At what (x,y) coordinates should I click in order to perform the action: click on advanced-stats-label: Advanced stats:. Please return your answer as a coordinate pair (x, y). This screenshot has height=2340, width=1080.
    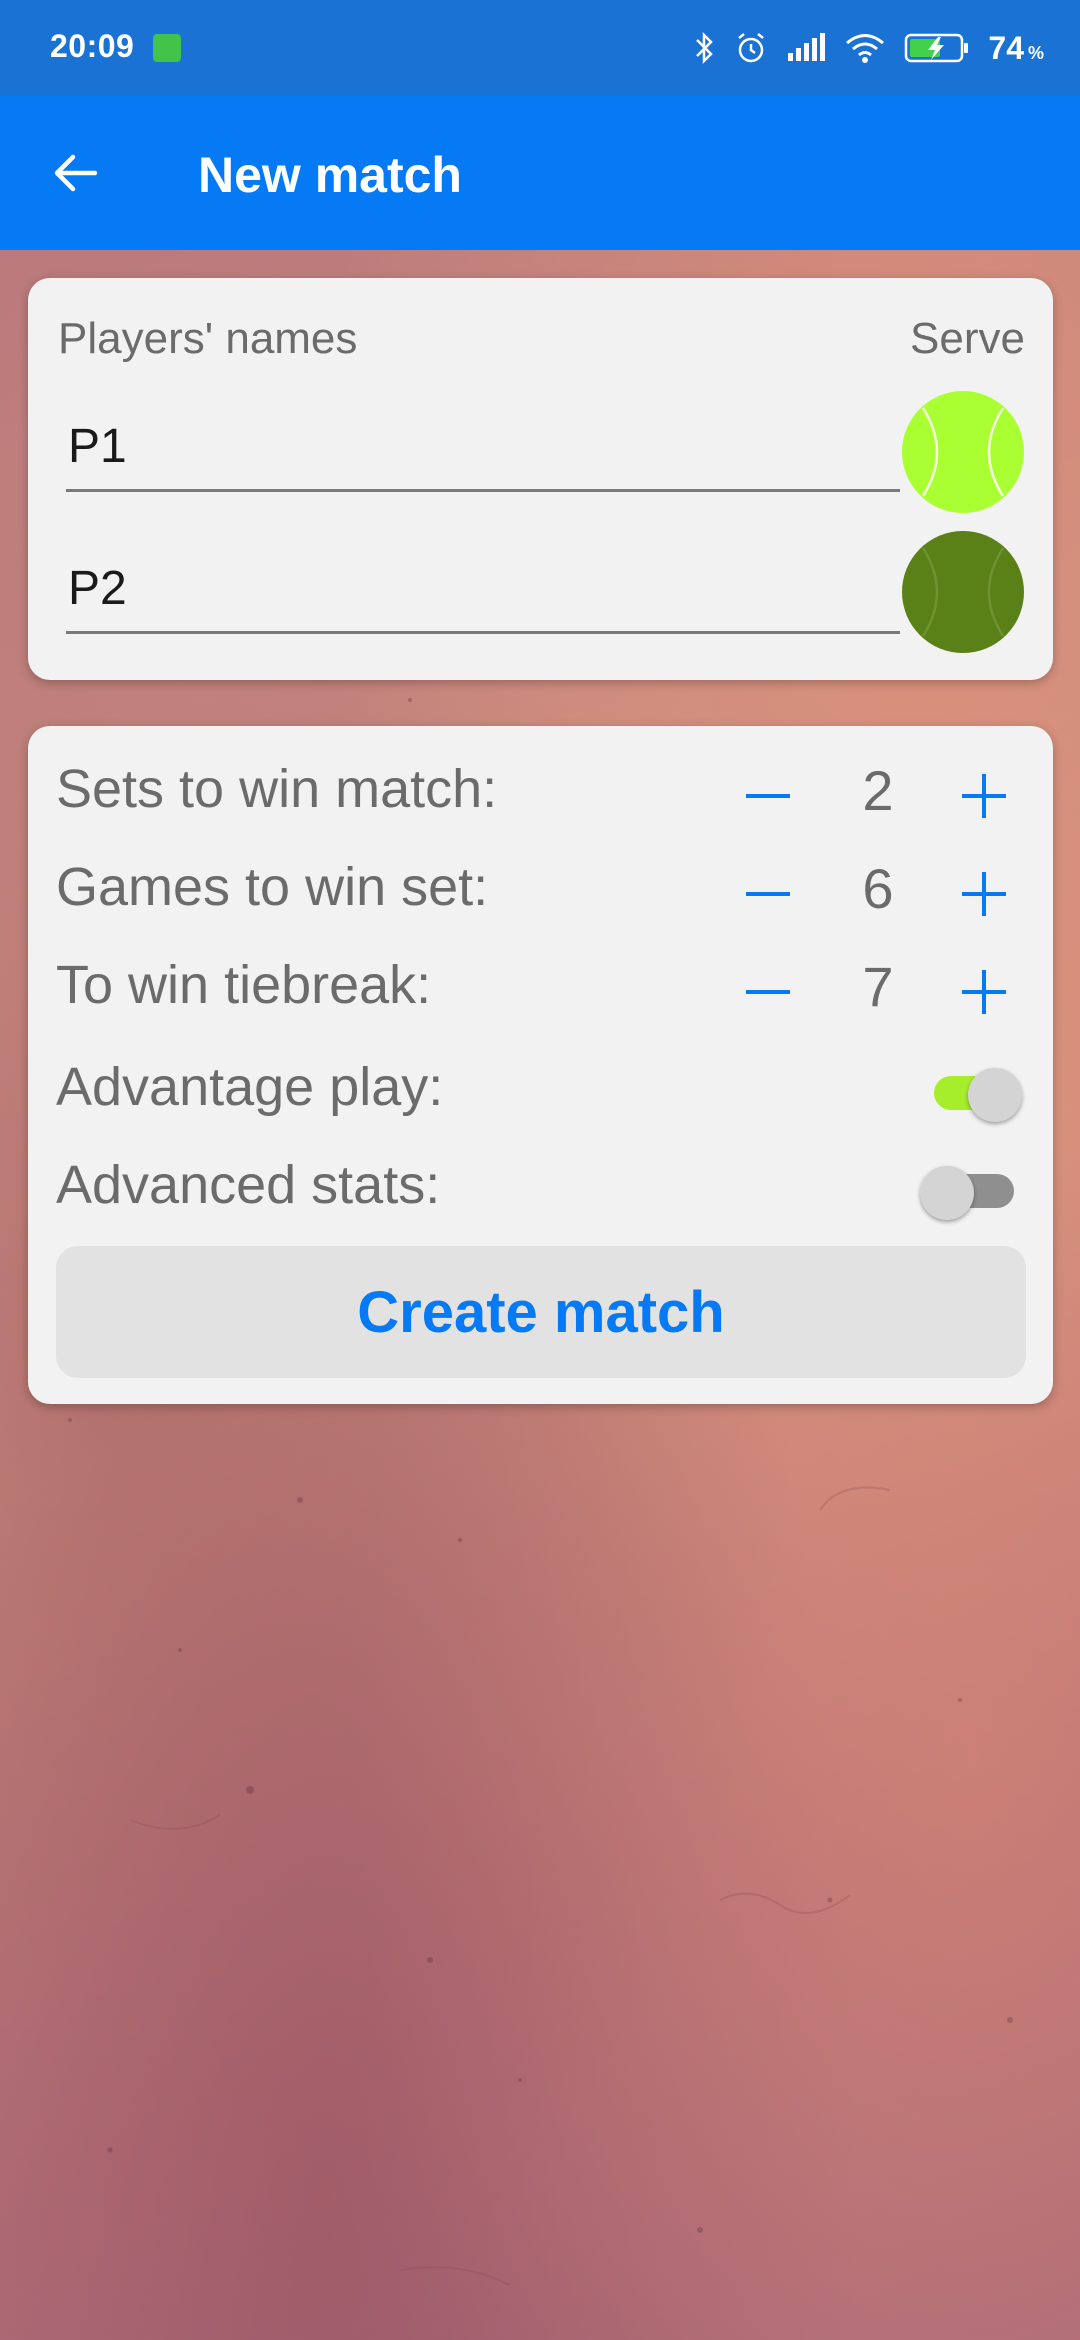
    Looking at the image, I should click on (248, 1185).